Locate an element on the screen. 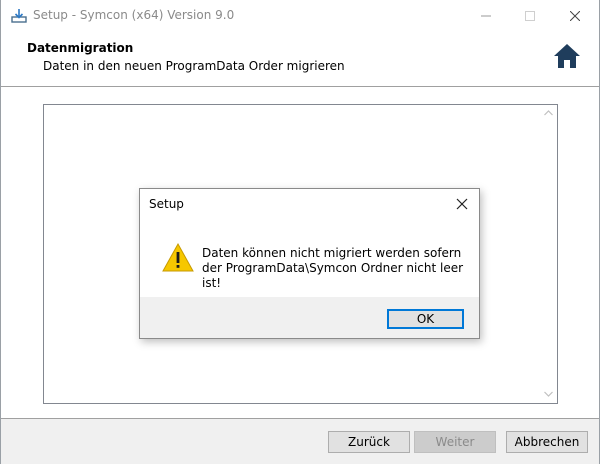 Image resolution: width=600 pixels, height=464 pixels. maximize-button is located at coordinates (530, 16).